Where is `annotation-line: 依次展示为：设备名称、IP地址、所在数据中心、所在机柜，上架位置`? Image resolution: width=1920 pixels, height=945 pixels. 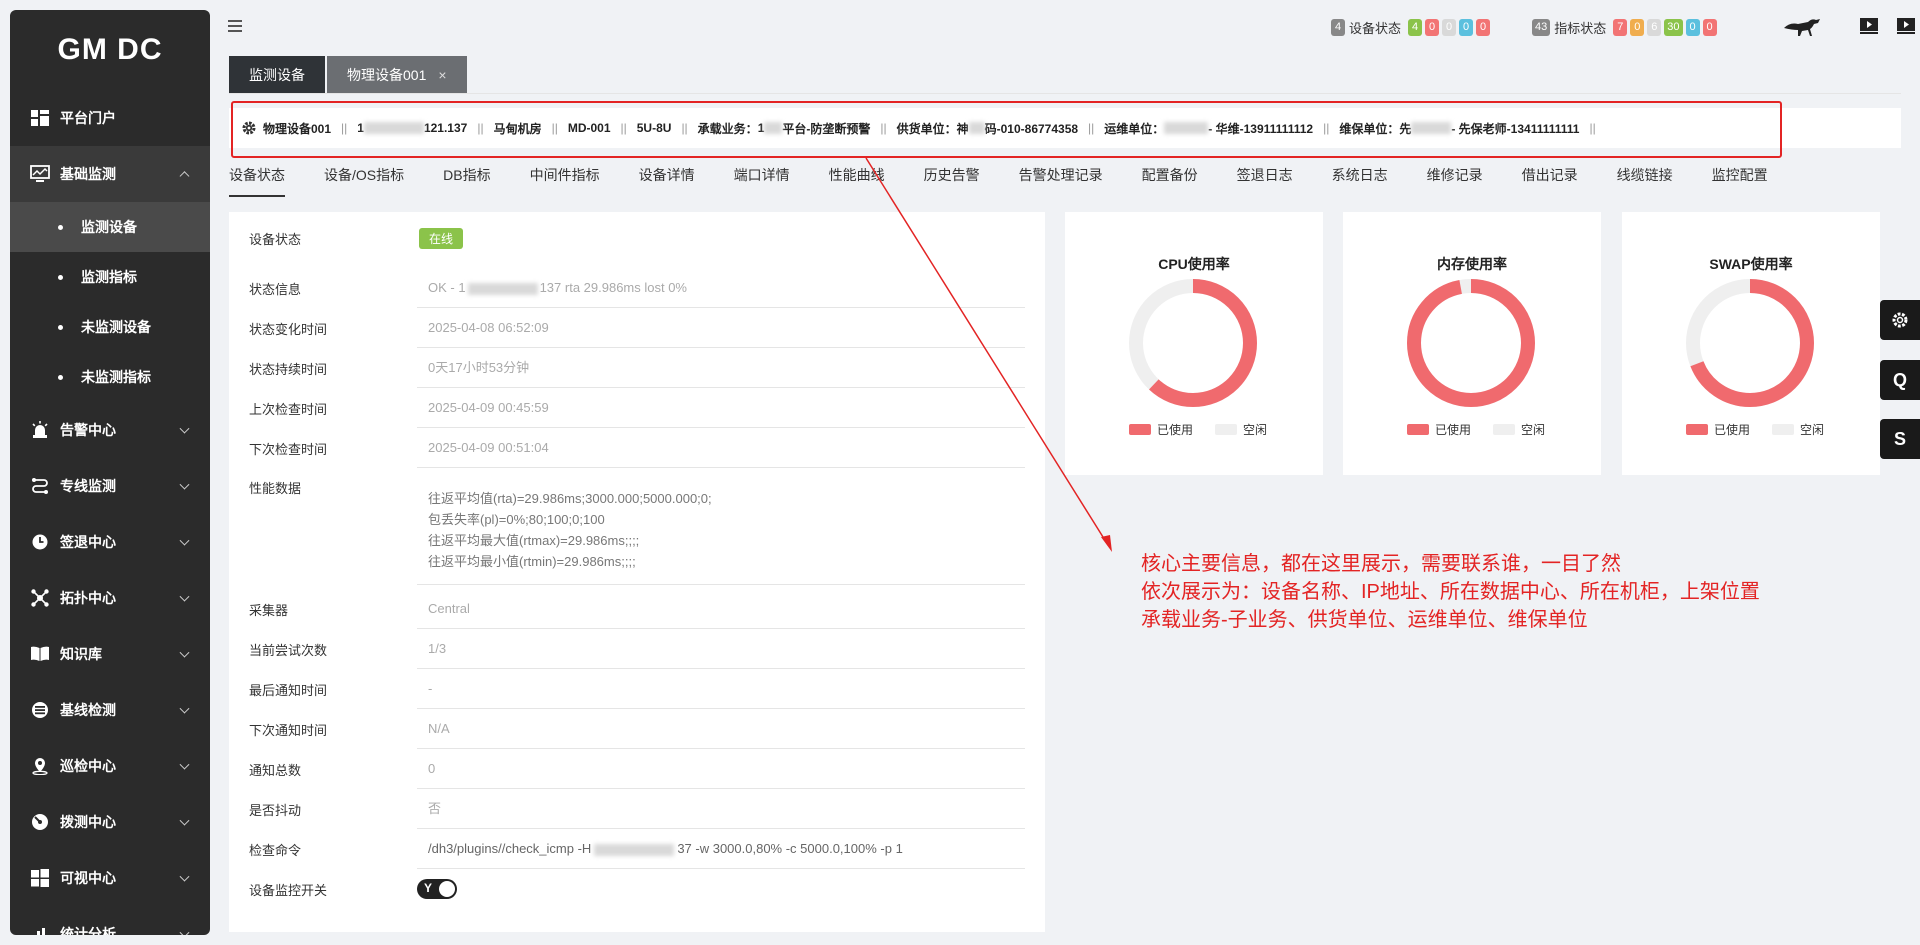
annotation-line: 依次展示为：设备名称、IP地址、所在数据中心、所在机柜，上架位置 is located at coordinates (1450, 592).